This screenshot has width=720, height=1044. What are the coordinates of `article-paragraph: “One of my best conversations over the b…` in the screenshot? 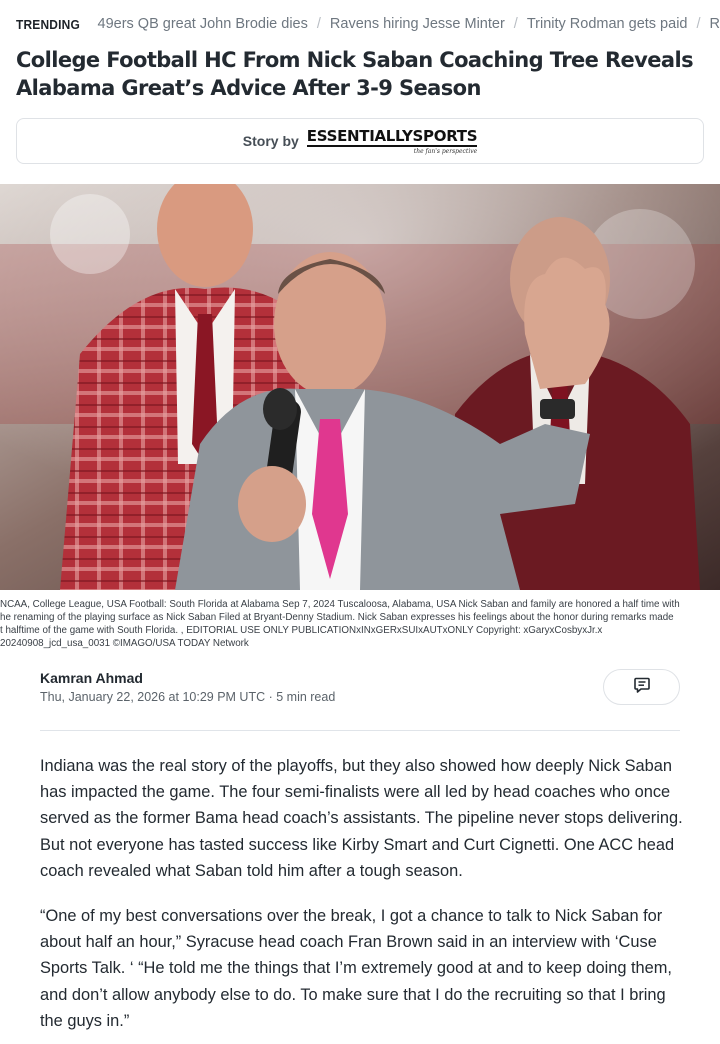 It's located at (356, 968).